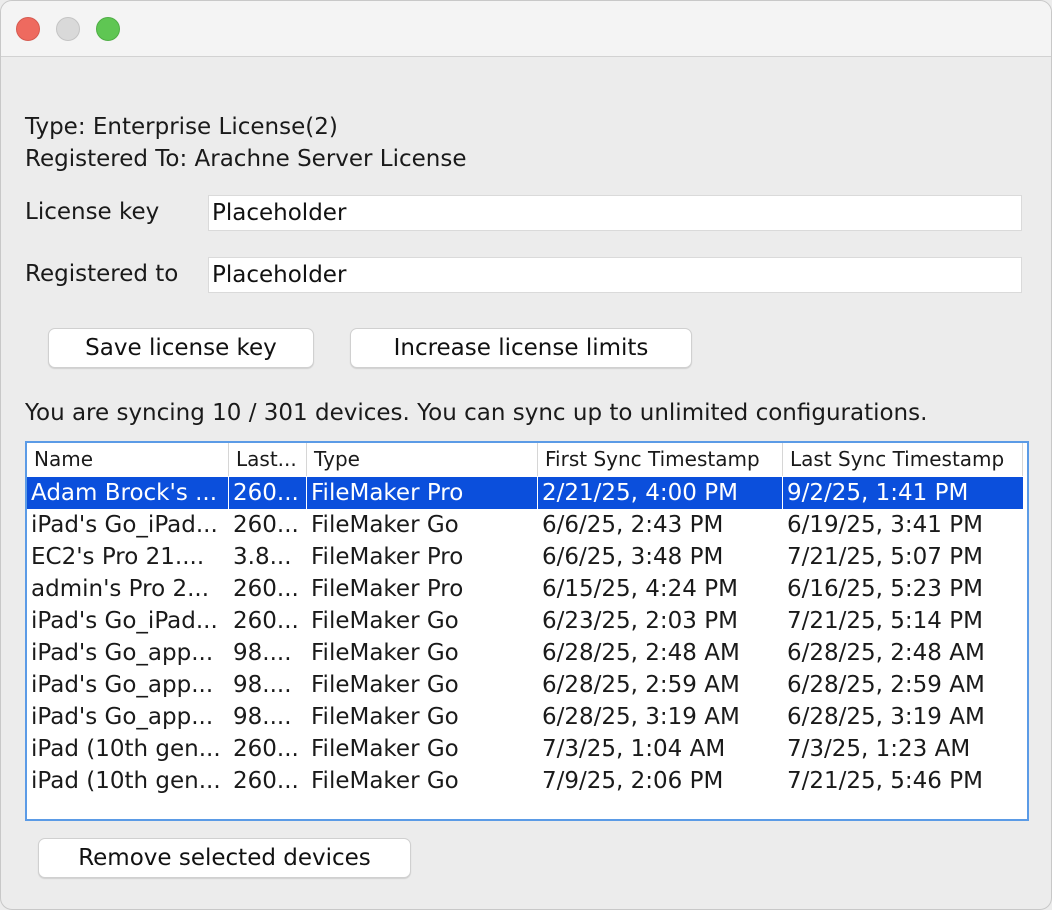  Describe the element at coordinates (224, 858) in the screenshot. I see `remove-selected-devices-button: Remove selected devices` at that location.